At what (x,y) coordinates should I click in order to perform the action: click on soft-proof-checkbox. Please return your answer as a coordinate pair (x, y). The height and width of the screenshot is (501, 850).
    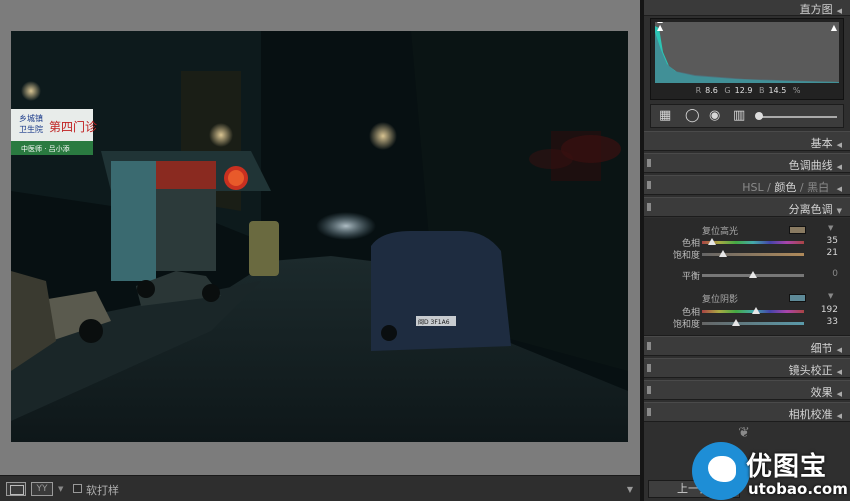
    Looking at the image, I should click on (77, 488).